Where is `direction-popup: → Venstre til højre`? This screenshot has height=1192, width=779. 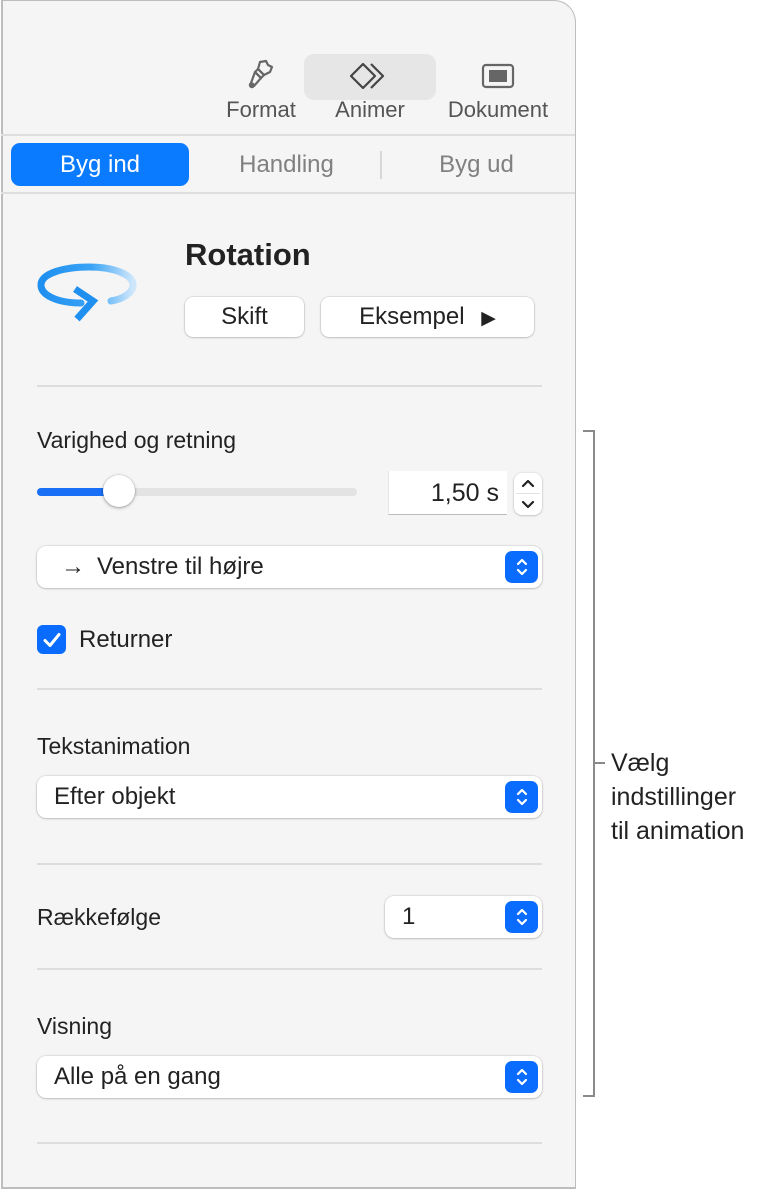
direction-popup: → Venstre til højre is located at coordinates (289, 567).